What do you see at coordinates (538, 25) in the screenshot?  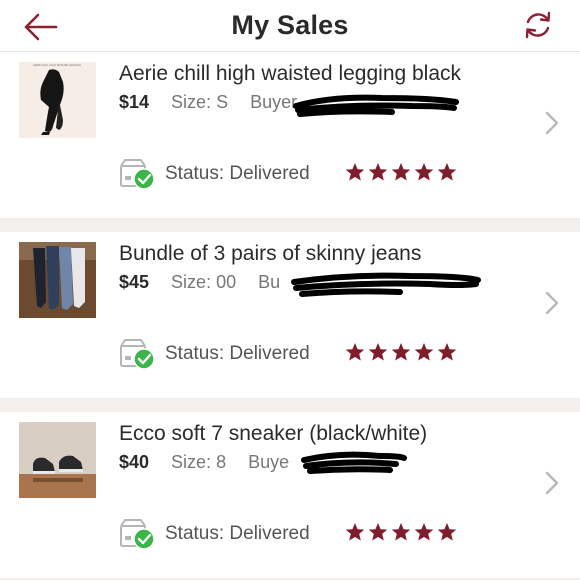 I see `refresh-icon` at bounding box center [538, 25].